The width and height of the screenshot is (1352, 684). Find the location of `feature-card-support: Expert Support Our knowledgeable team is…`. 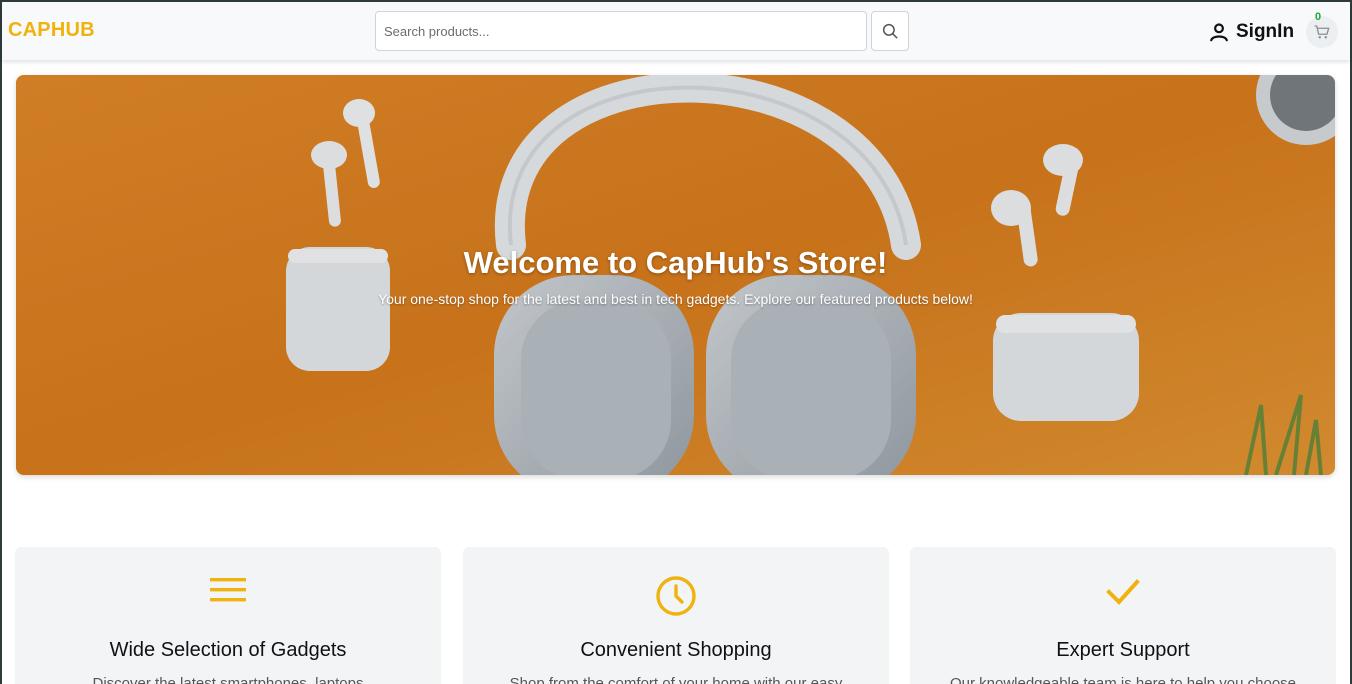

feature-card-support: Expert Support Our knowledgeable team is… is located at coordinates (1123, 615).